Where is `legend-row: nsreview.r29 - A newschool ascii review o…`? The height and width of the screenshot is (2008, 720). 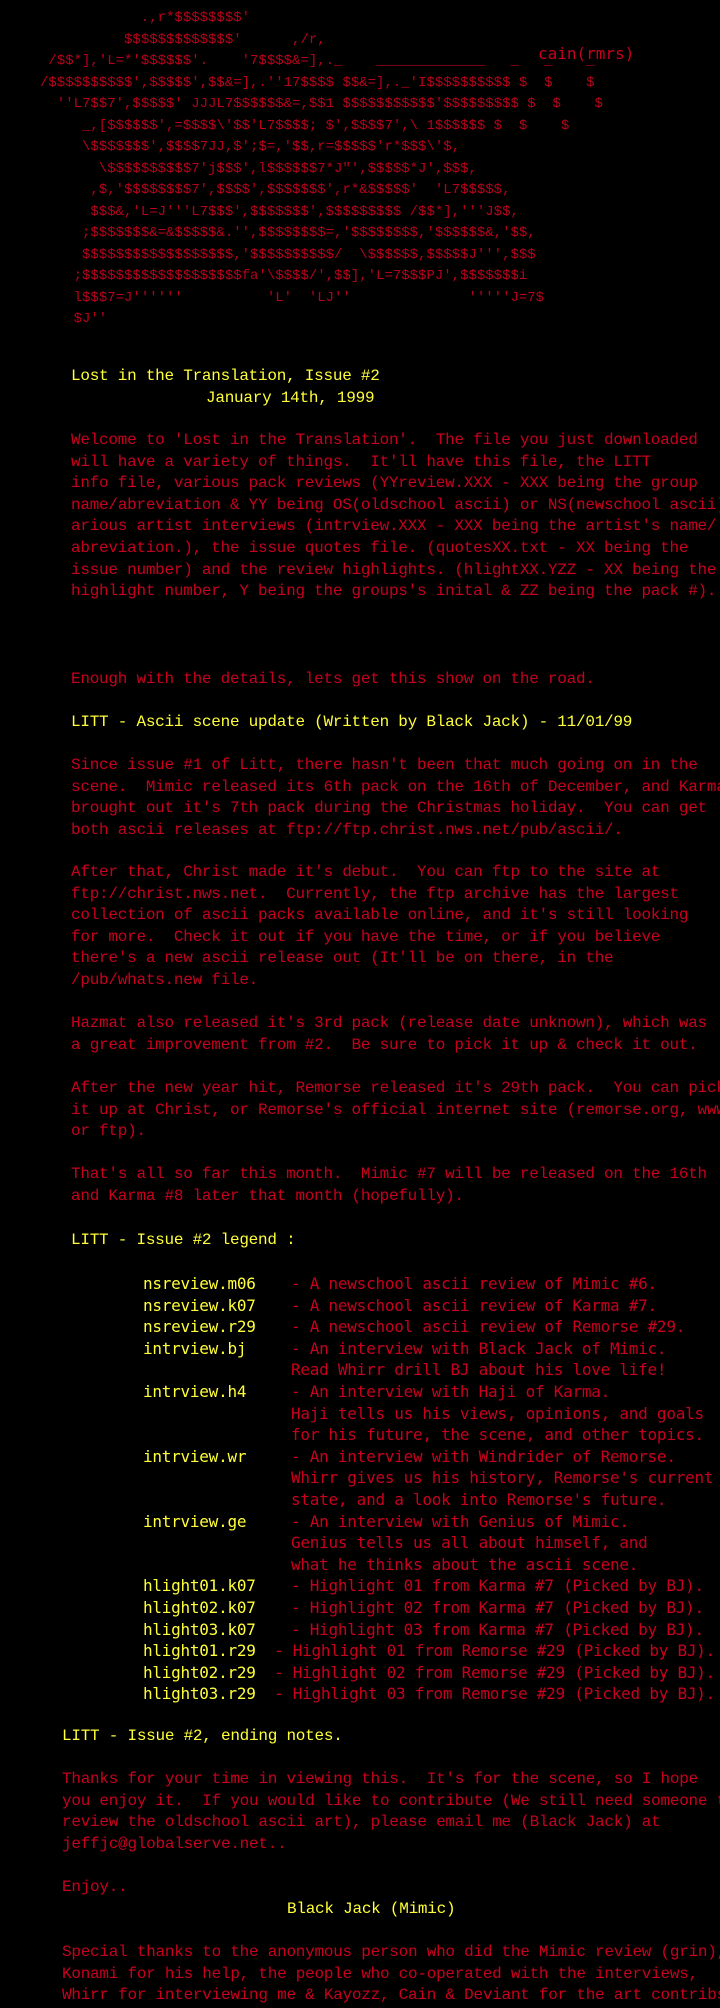
legend-row: nsreview.r29 - A newschool ascii review o… is located at coordinates (429, 1327).